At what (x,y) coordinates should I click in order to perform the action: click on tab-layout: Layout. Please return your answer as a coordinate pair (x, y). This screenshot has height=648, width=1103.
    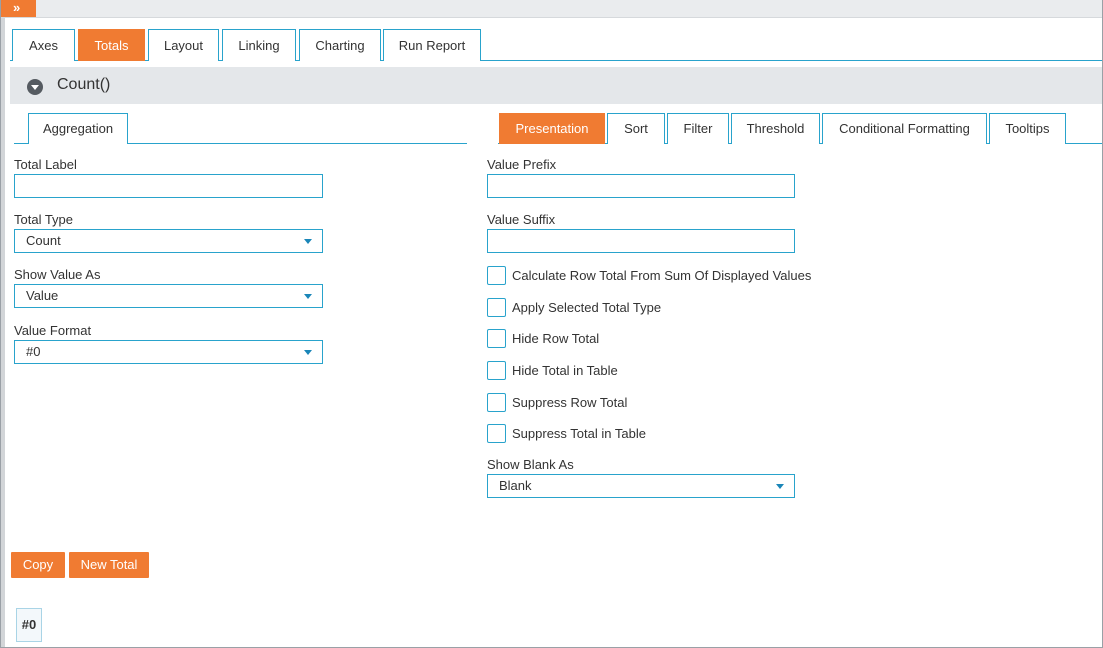
    Looking at the image, I should click on (183, 45).